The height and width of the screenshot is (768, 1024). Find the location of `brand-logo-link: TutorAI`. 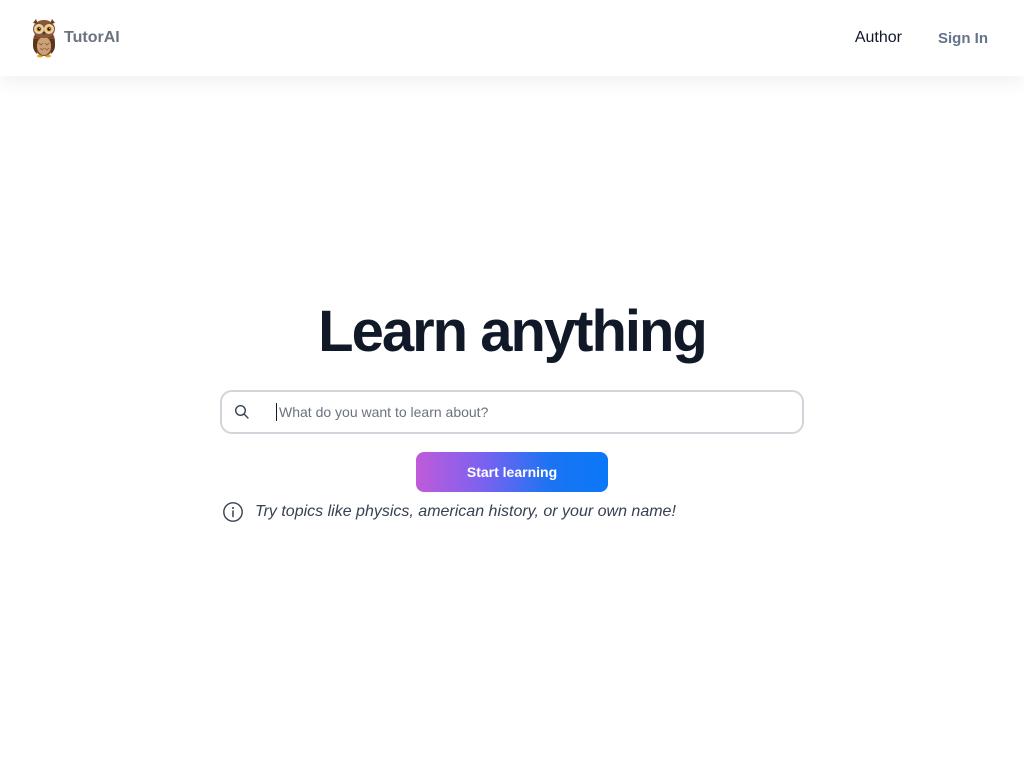

brand-logo-link: TutorAI is located at coordinates (74, 38).